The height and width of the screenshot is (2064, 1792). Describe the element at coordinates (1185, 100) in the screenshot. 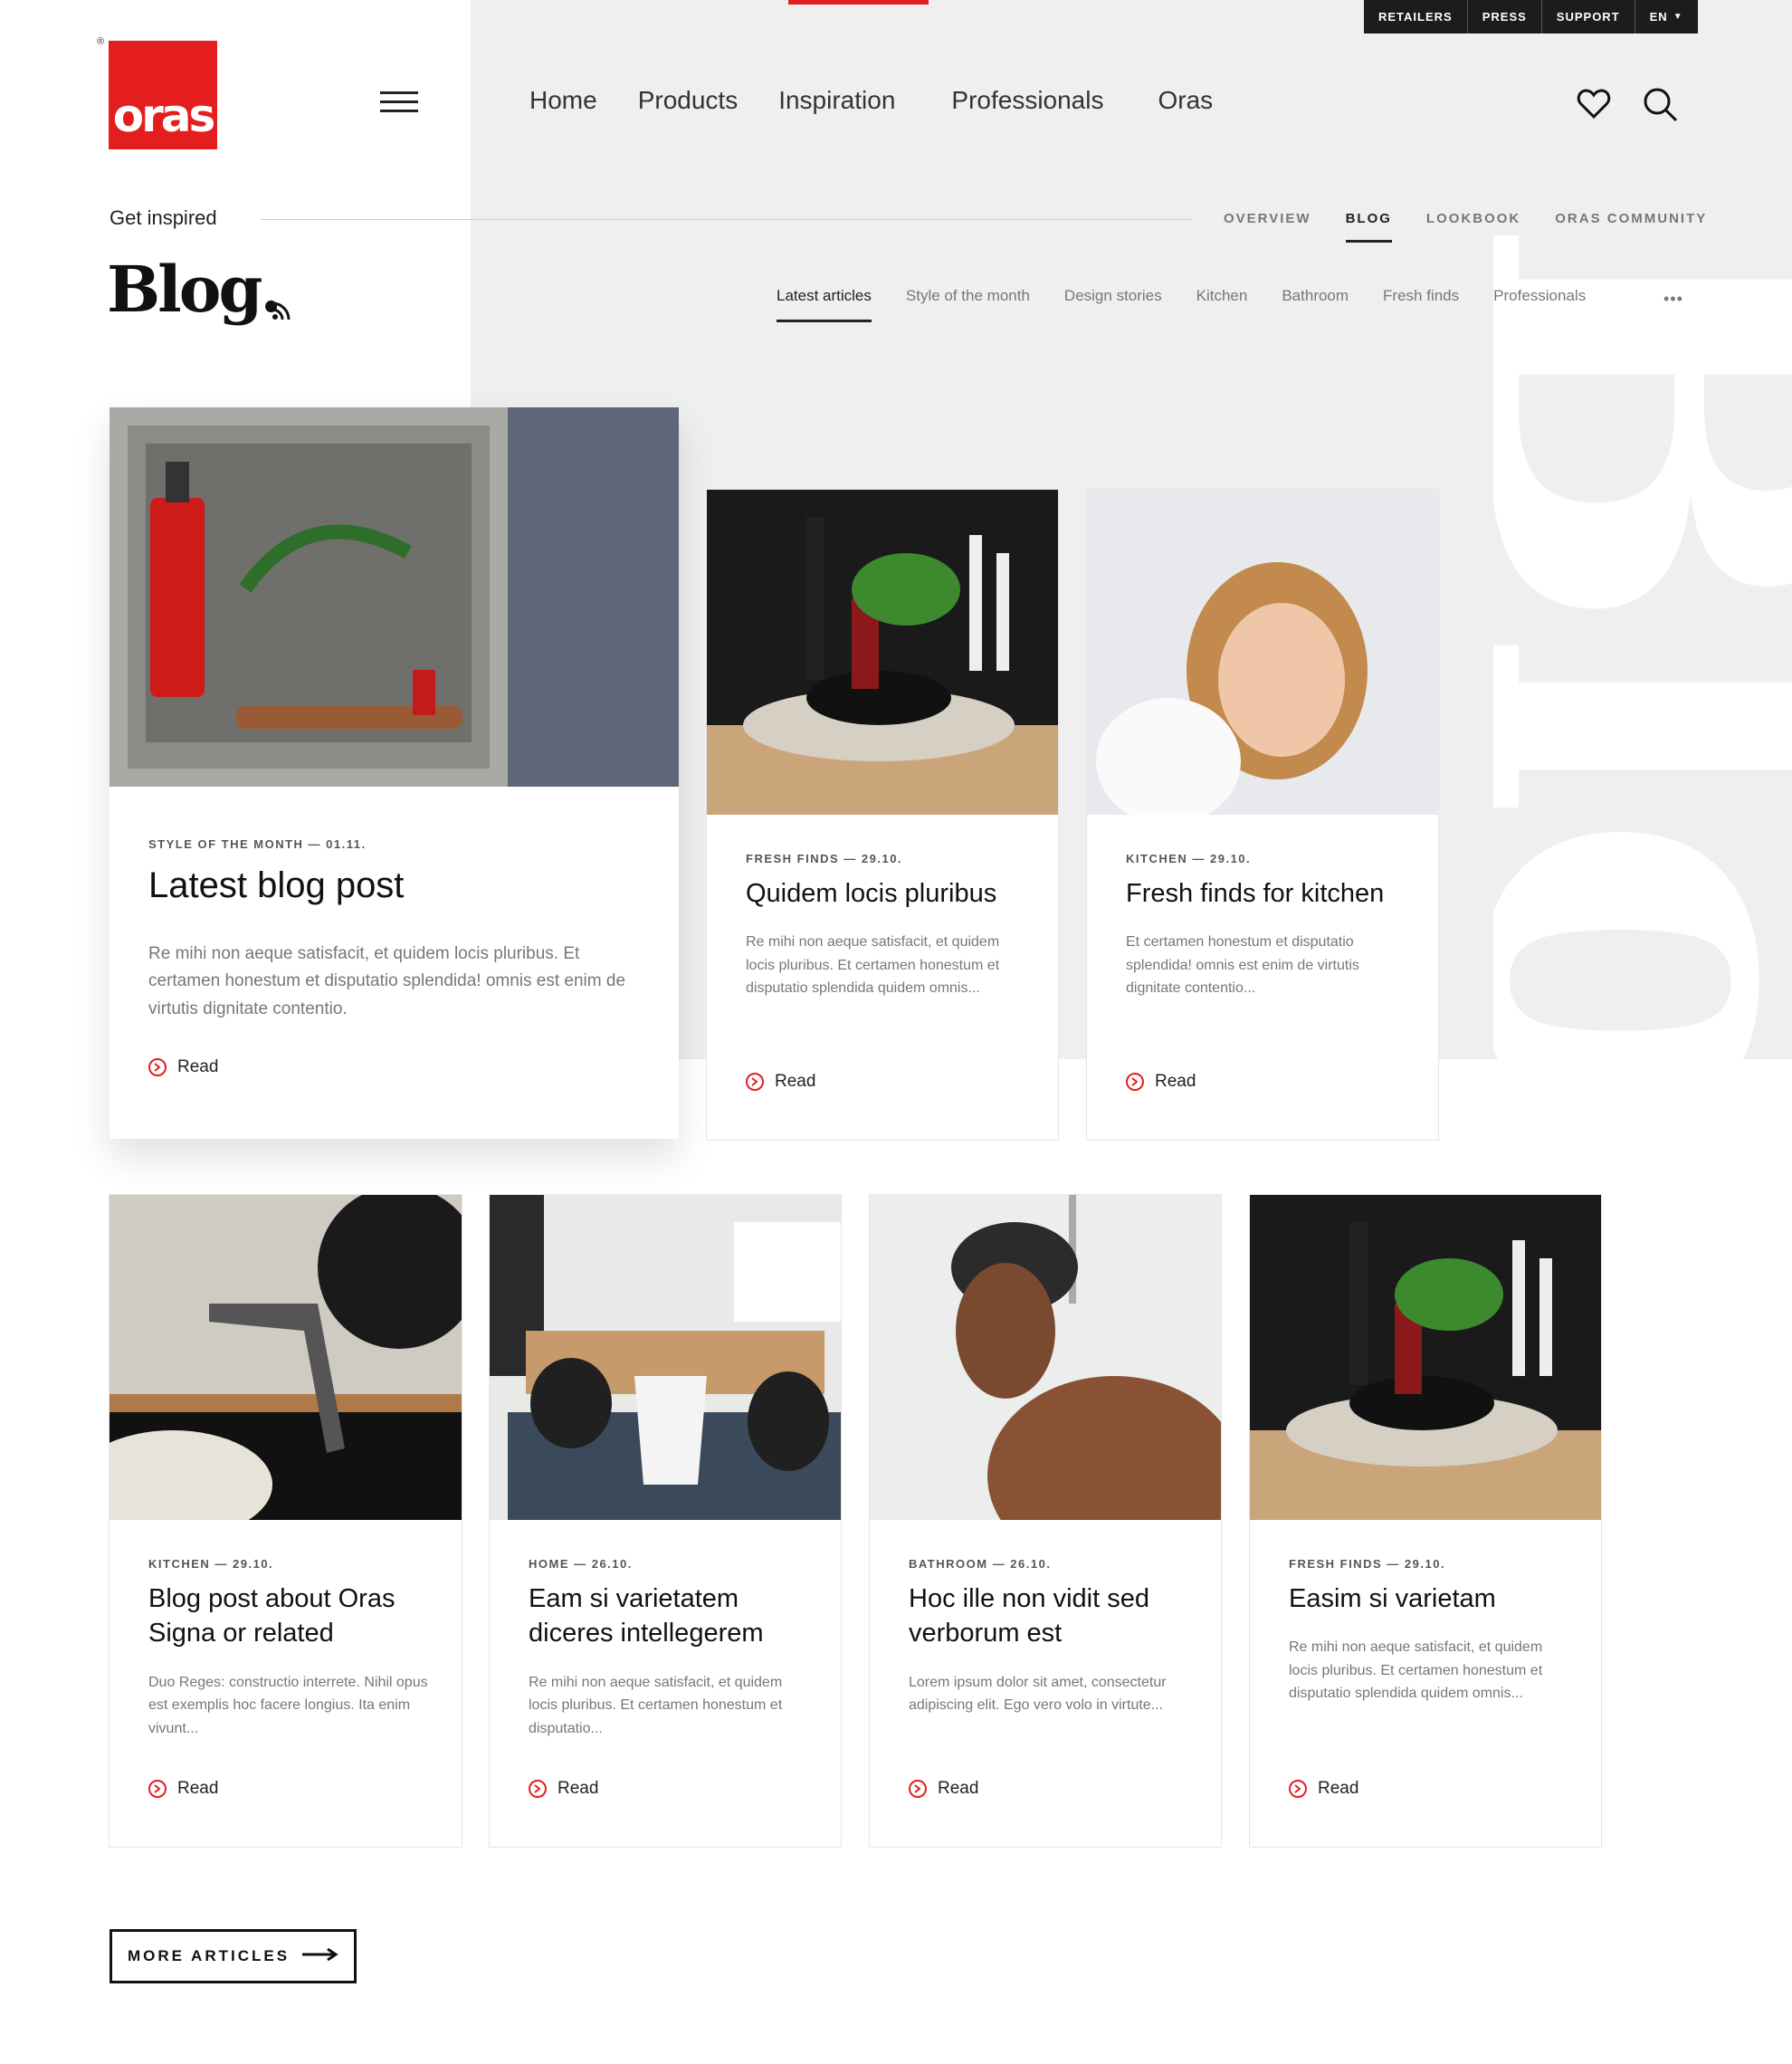

I see `nav-oras: Oras` at that location.